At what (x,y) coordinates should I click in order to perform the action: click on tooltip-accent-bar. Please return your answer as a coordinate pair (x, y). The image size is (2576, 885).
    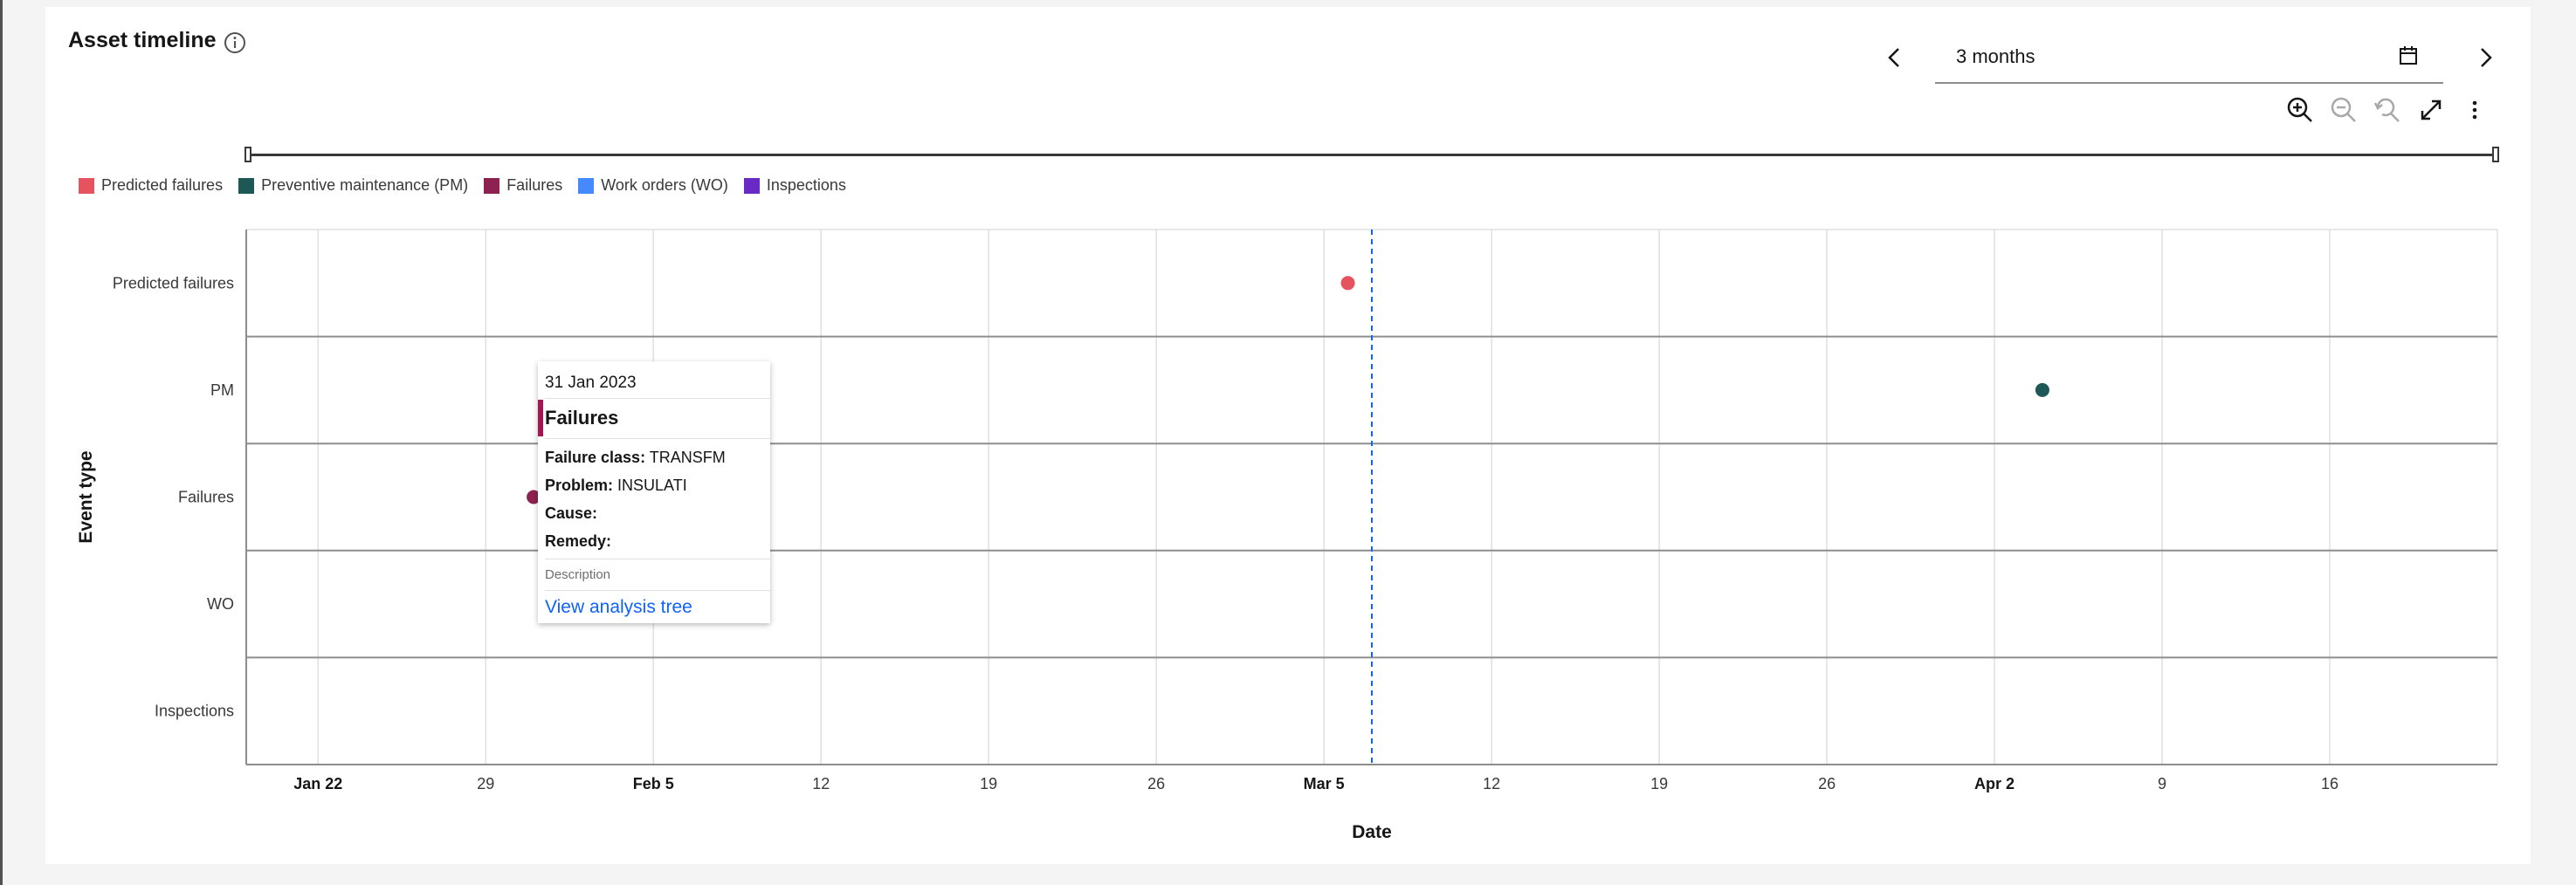
    Looking at the image, I should click on (540, 418).